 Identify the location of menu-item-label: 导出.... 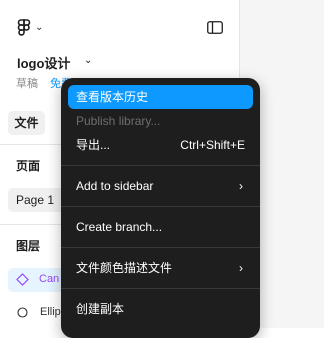
(93, 145).